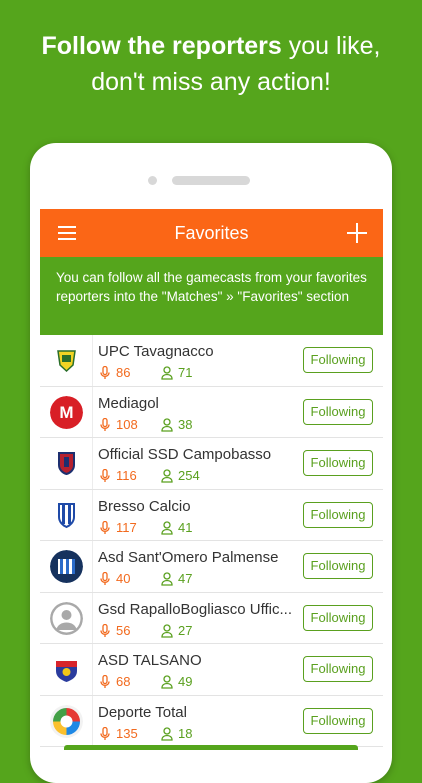  I want to click on talsano-crest, so click(66, 669).